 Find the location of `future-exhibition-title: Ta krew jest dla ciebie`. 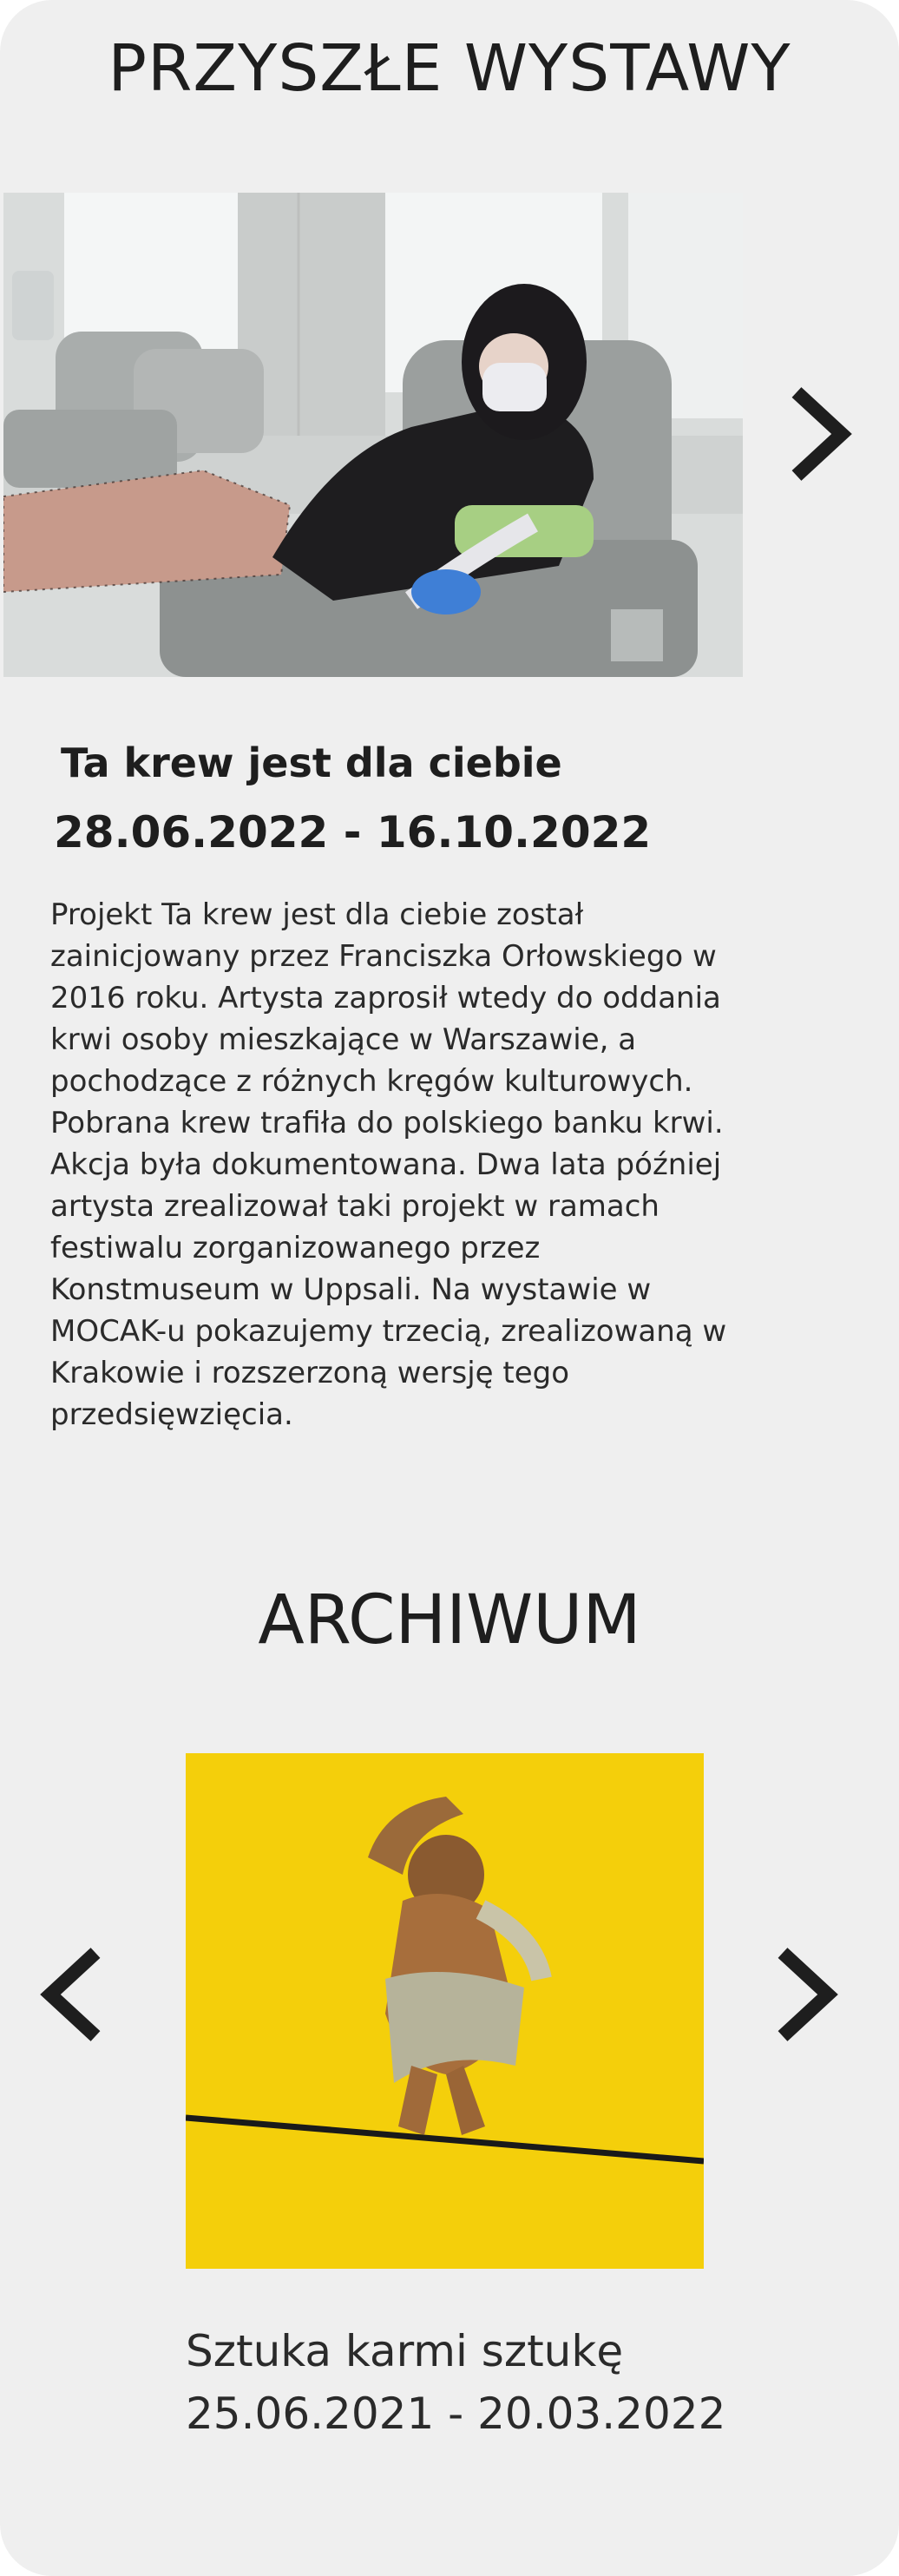

future-exhibition-title: Ta krew jest dla ciebie is located at coordinates (311, 762).